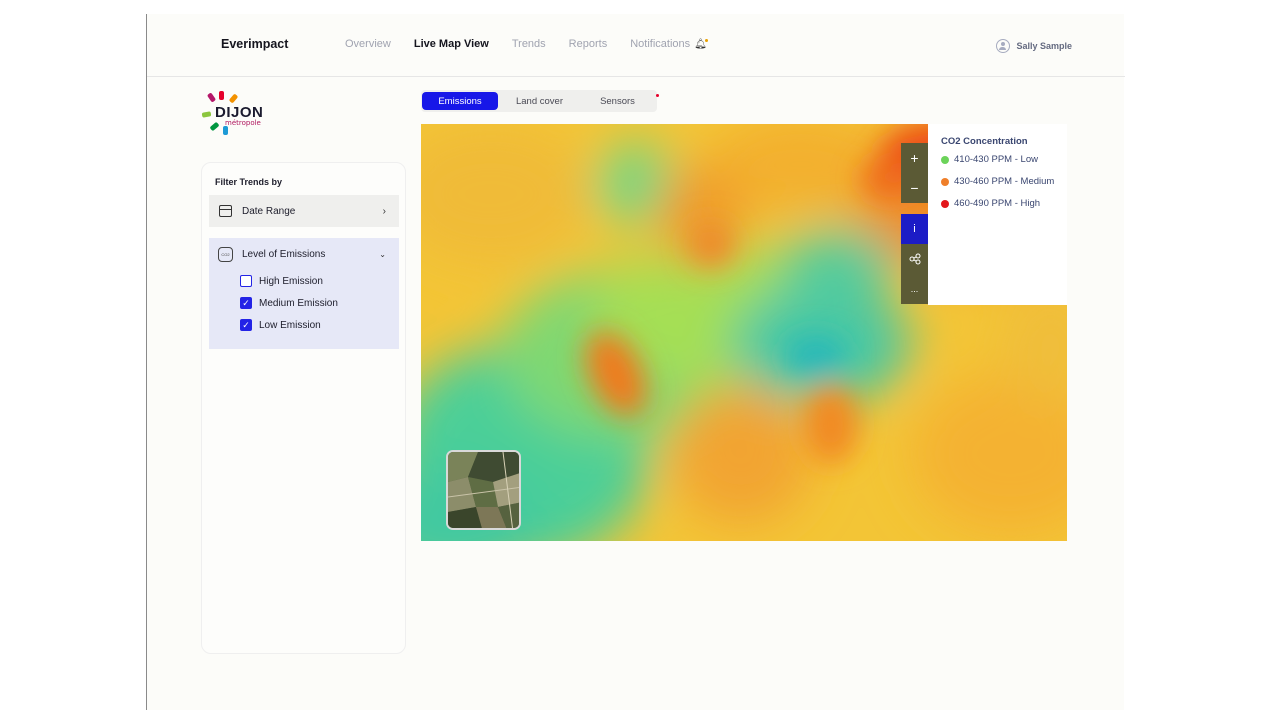 The height and width of the screenshot is (720, 1280). Describe the element at coordinates (254, 44) in the screenshot. I see `brand-name: Everimpact` at that location.